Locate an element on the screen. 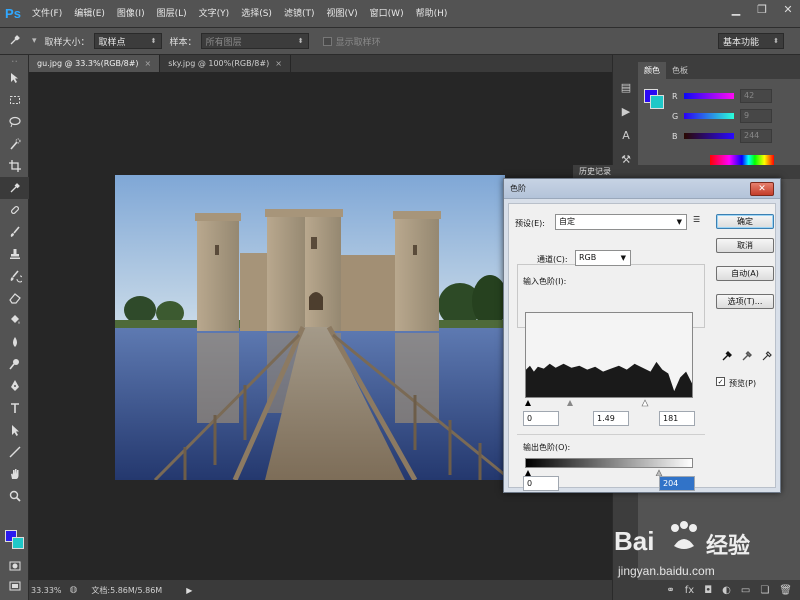 Image resolution: width=800 pixels, height=600 pixels. tab-gu-jpg: gu.jpg @ 33.3%(RGB/8#) × is located at coordinates (95, 63).